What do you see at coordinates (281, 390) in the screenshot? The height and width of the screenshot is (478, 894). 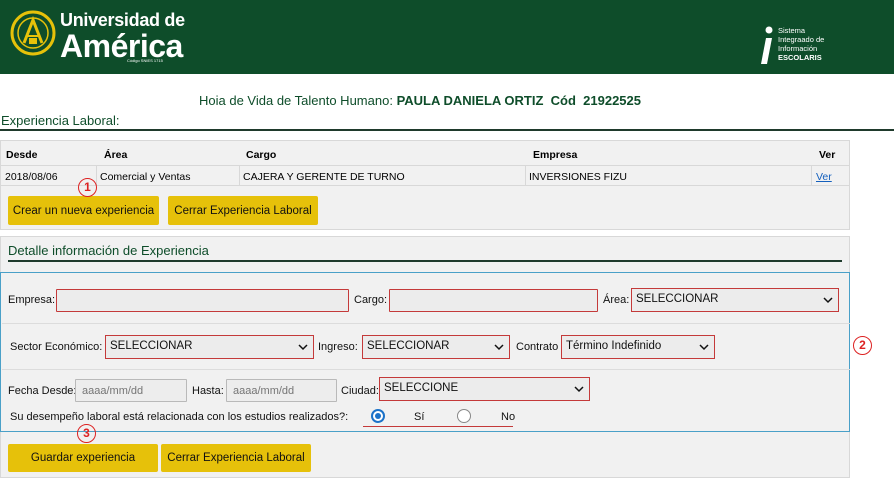 I see `hasta-input` at bounding box center [281, 390].